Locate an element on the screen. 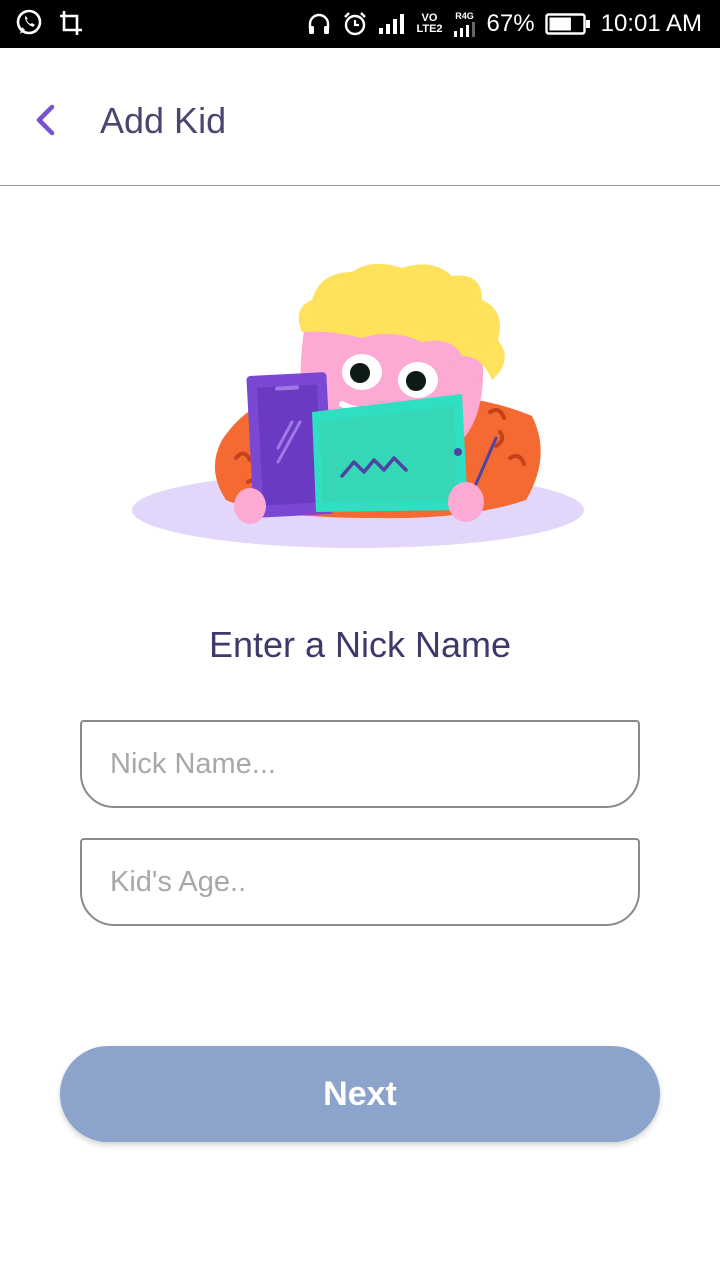 Image resolution: width=720 pixels, height=1280 pixels. back-button is located at coordinates (46, 120).